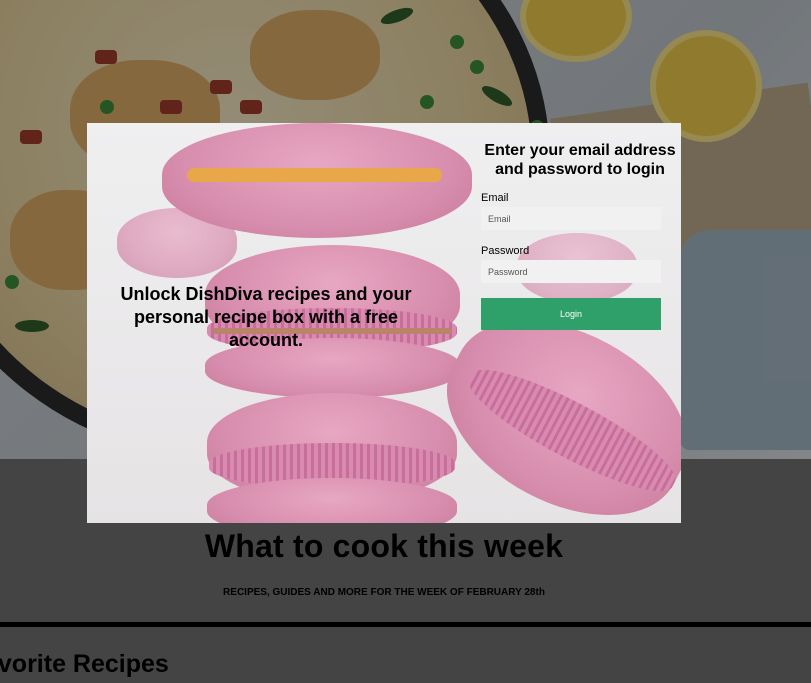  Describe the element at coordinates (314, 175) in the screenshot. I see `macaron-filling` at that location.